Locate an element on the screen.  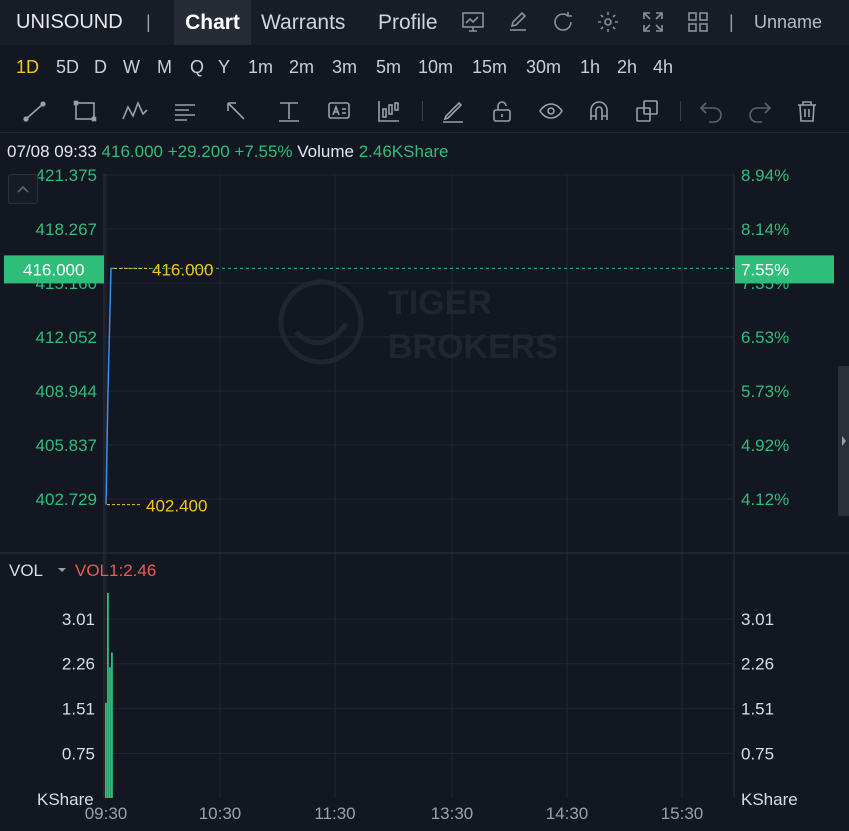
volume-axis-label: 3.01 is located at coordinates (78, 619).